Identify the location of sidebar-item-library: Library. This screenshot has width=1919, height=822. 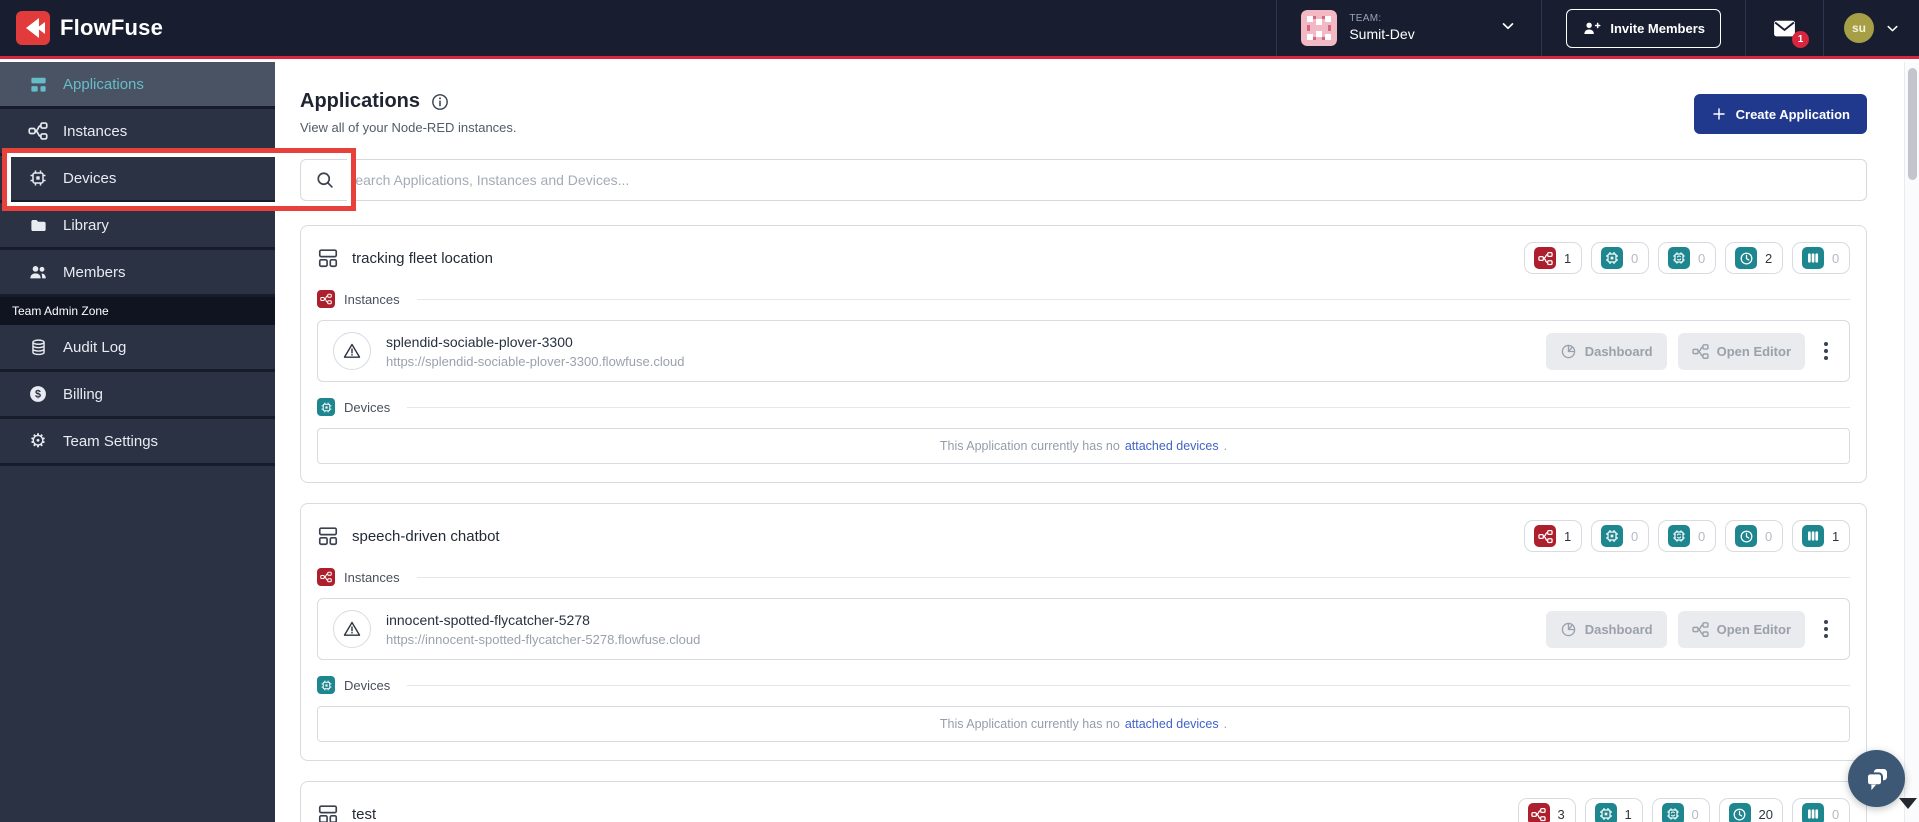
(137, 226).